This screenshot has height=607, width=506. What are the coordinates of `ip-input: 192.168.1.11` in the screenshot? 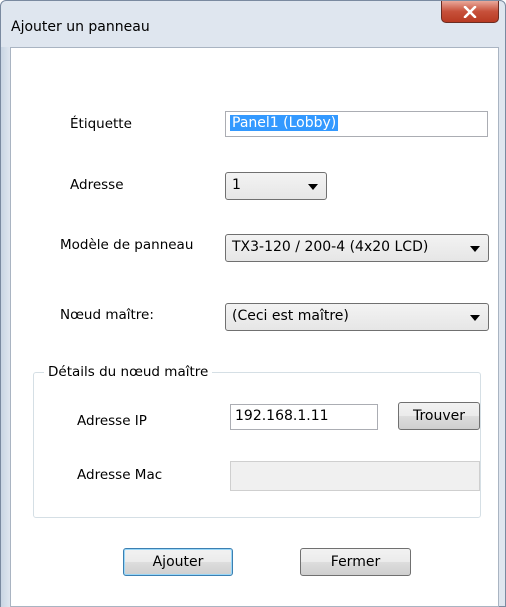 It's located at (304, 417).